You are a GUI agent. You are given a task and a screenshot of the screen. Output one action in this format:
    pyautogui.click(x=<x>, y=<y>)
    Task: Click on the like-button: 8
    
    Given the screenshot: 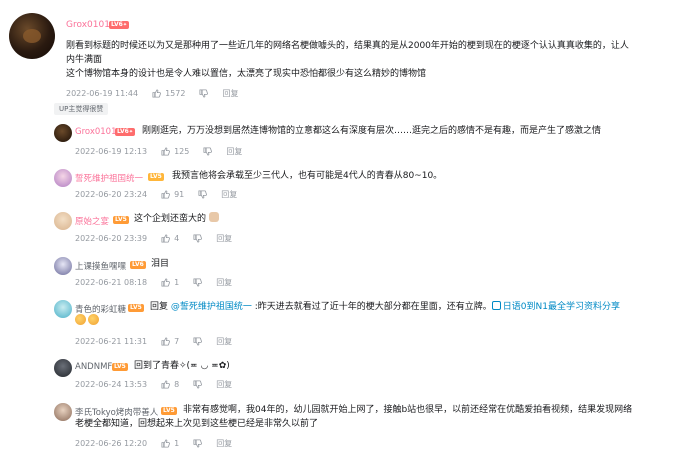 What is the action you would take?
    pyautogui.click(x=170, y=384)
    